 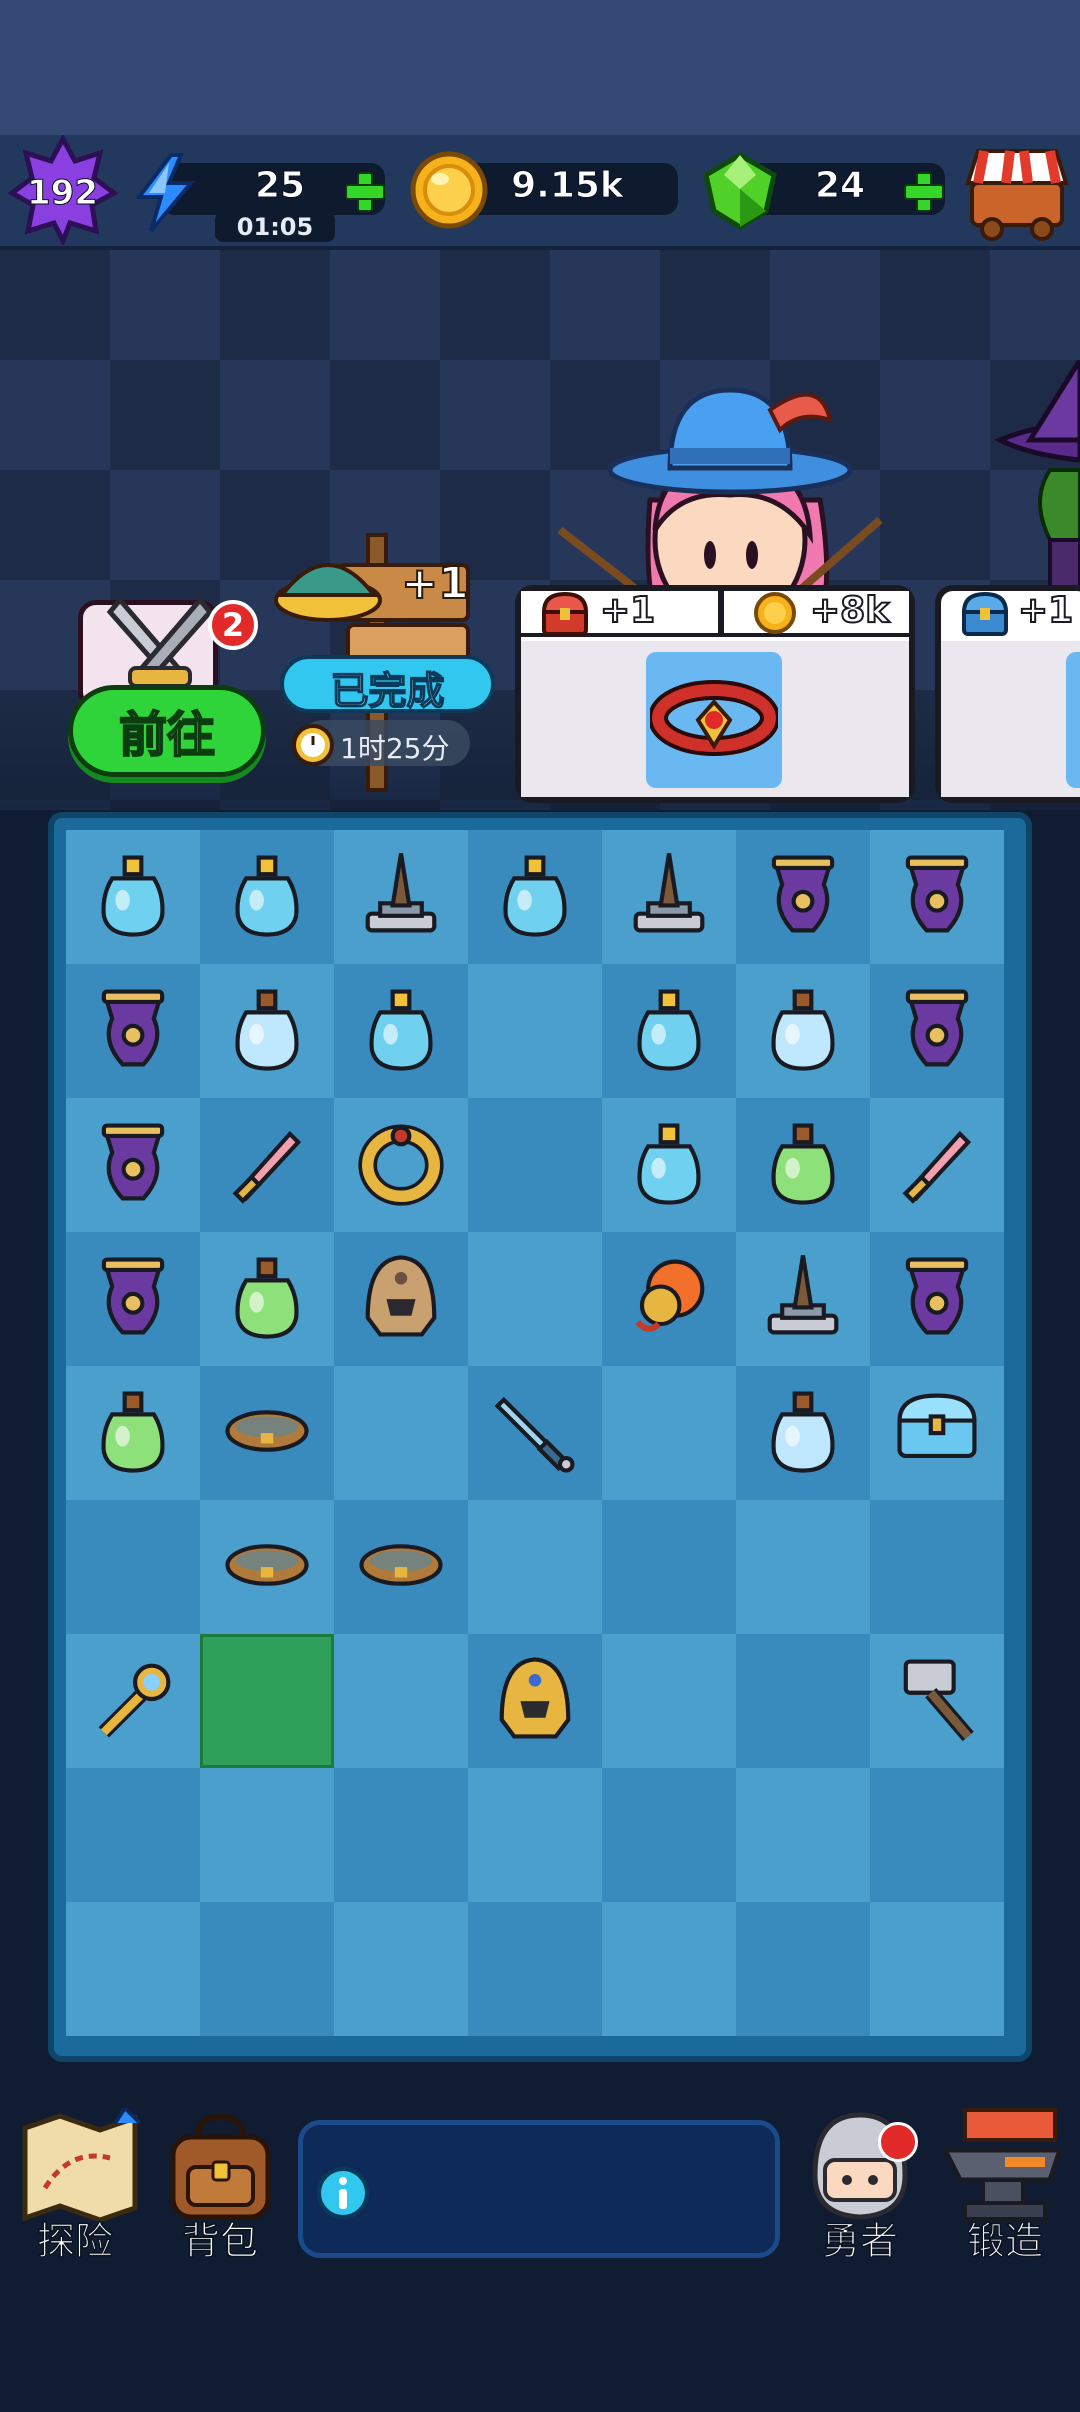 I want to click on golden-scepter-icon, so click(x=133, y=1701).